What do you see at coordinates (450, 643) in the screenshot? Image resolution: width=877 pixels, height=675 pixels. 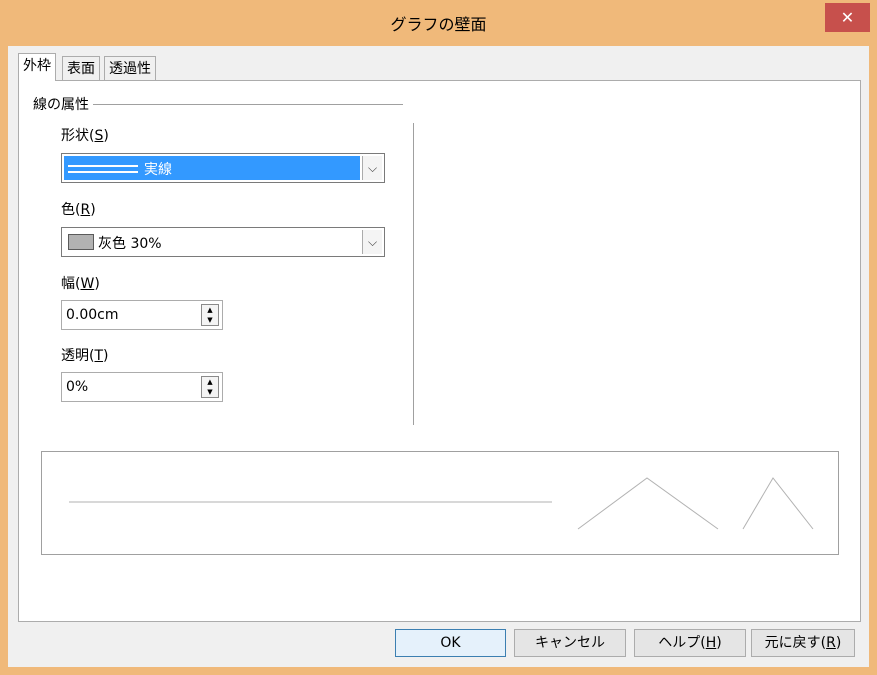 I see `ok-button: OK` at bounding box center [450, 643].